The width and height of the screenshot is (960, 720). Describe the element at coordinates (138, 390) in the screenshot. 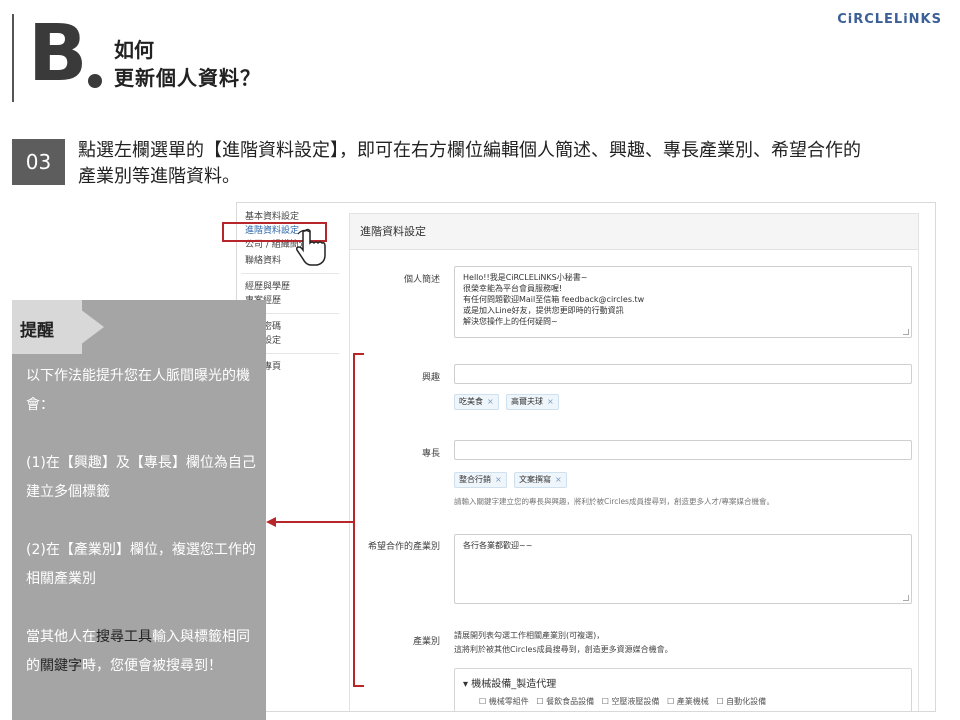

I see `tip-paragraph: 以下作法能提升您在人脈間曝光的機會：` at that location.